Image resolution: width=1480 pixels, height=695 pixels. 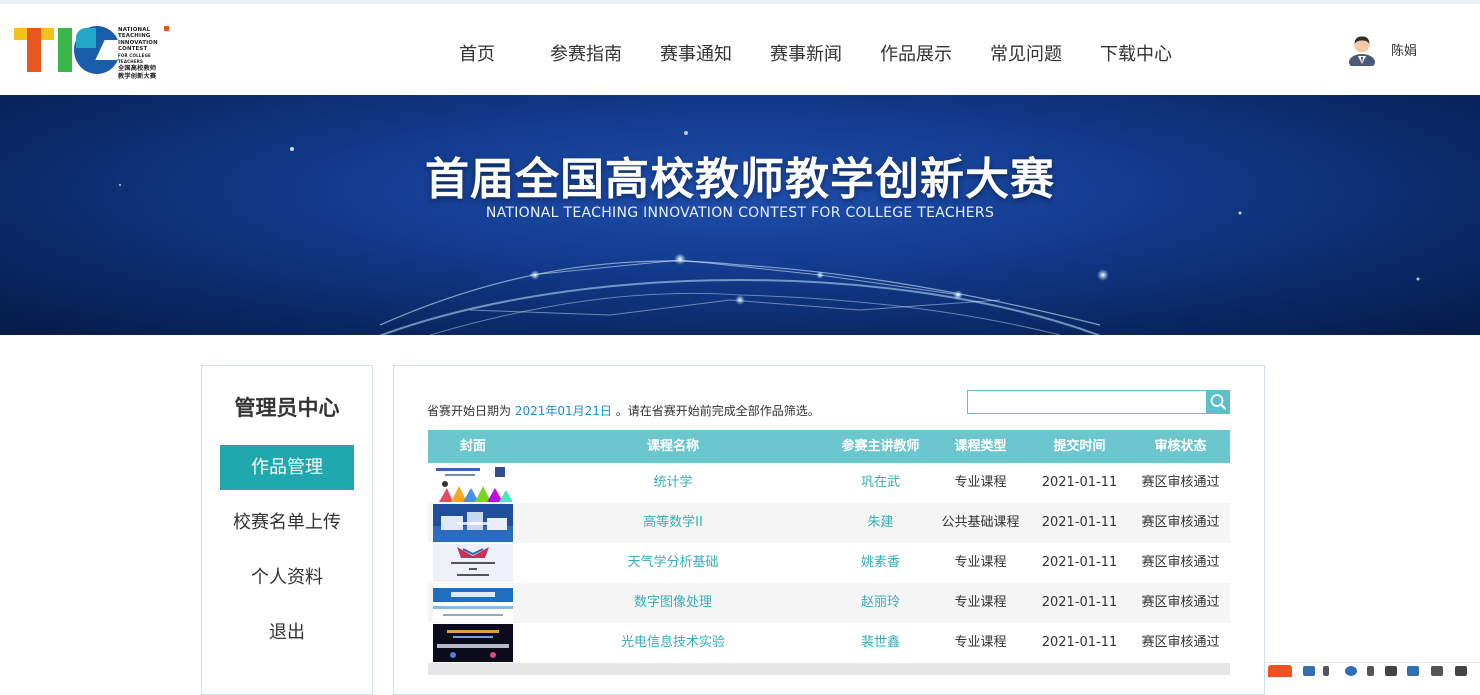 I want to click on sidebar-item-upload-list: 校赛名单上传, so click(x=287, y=522).